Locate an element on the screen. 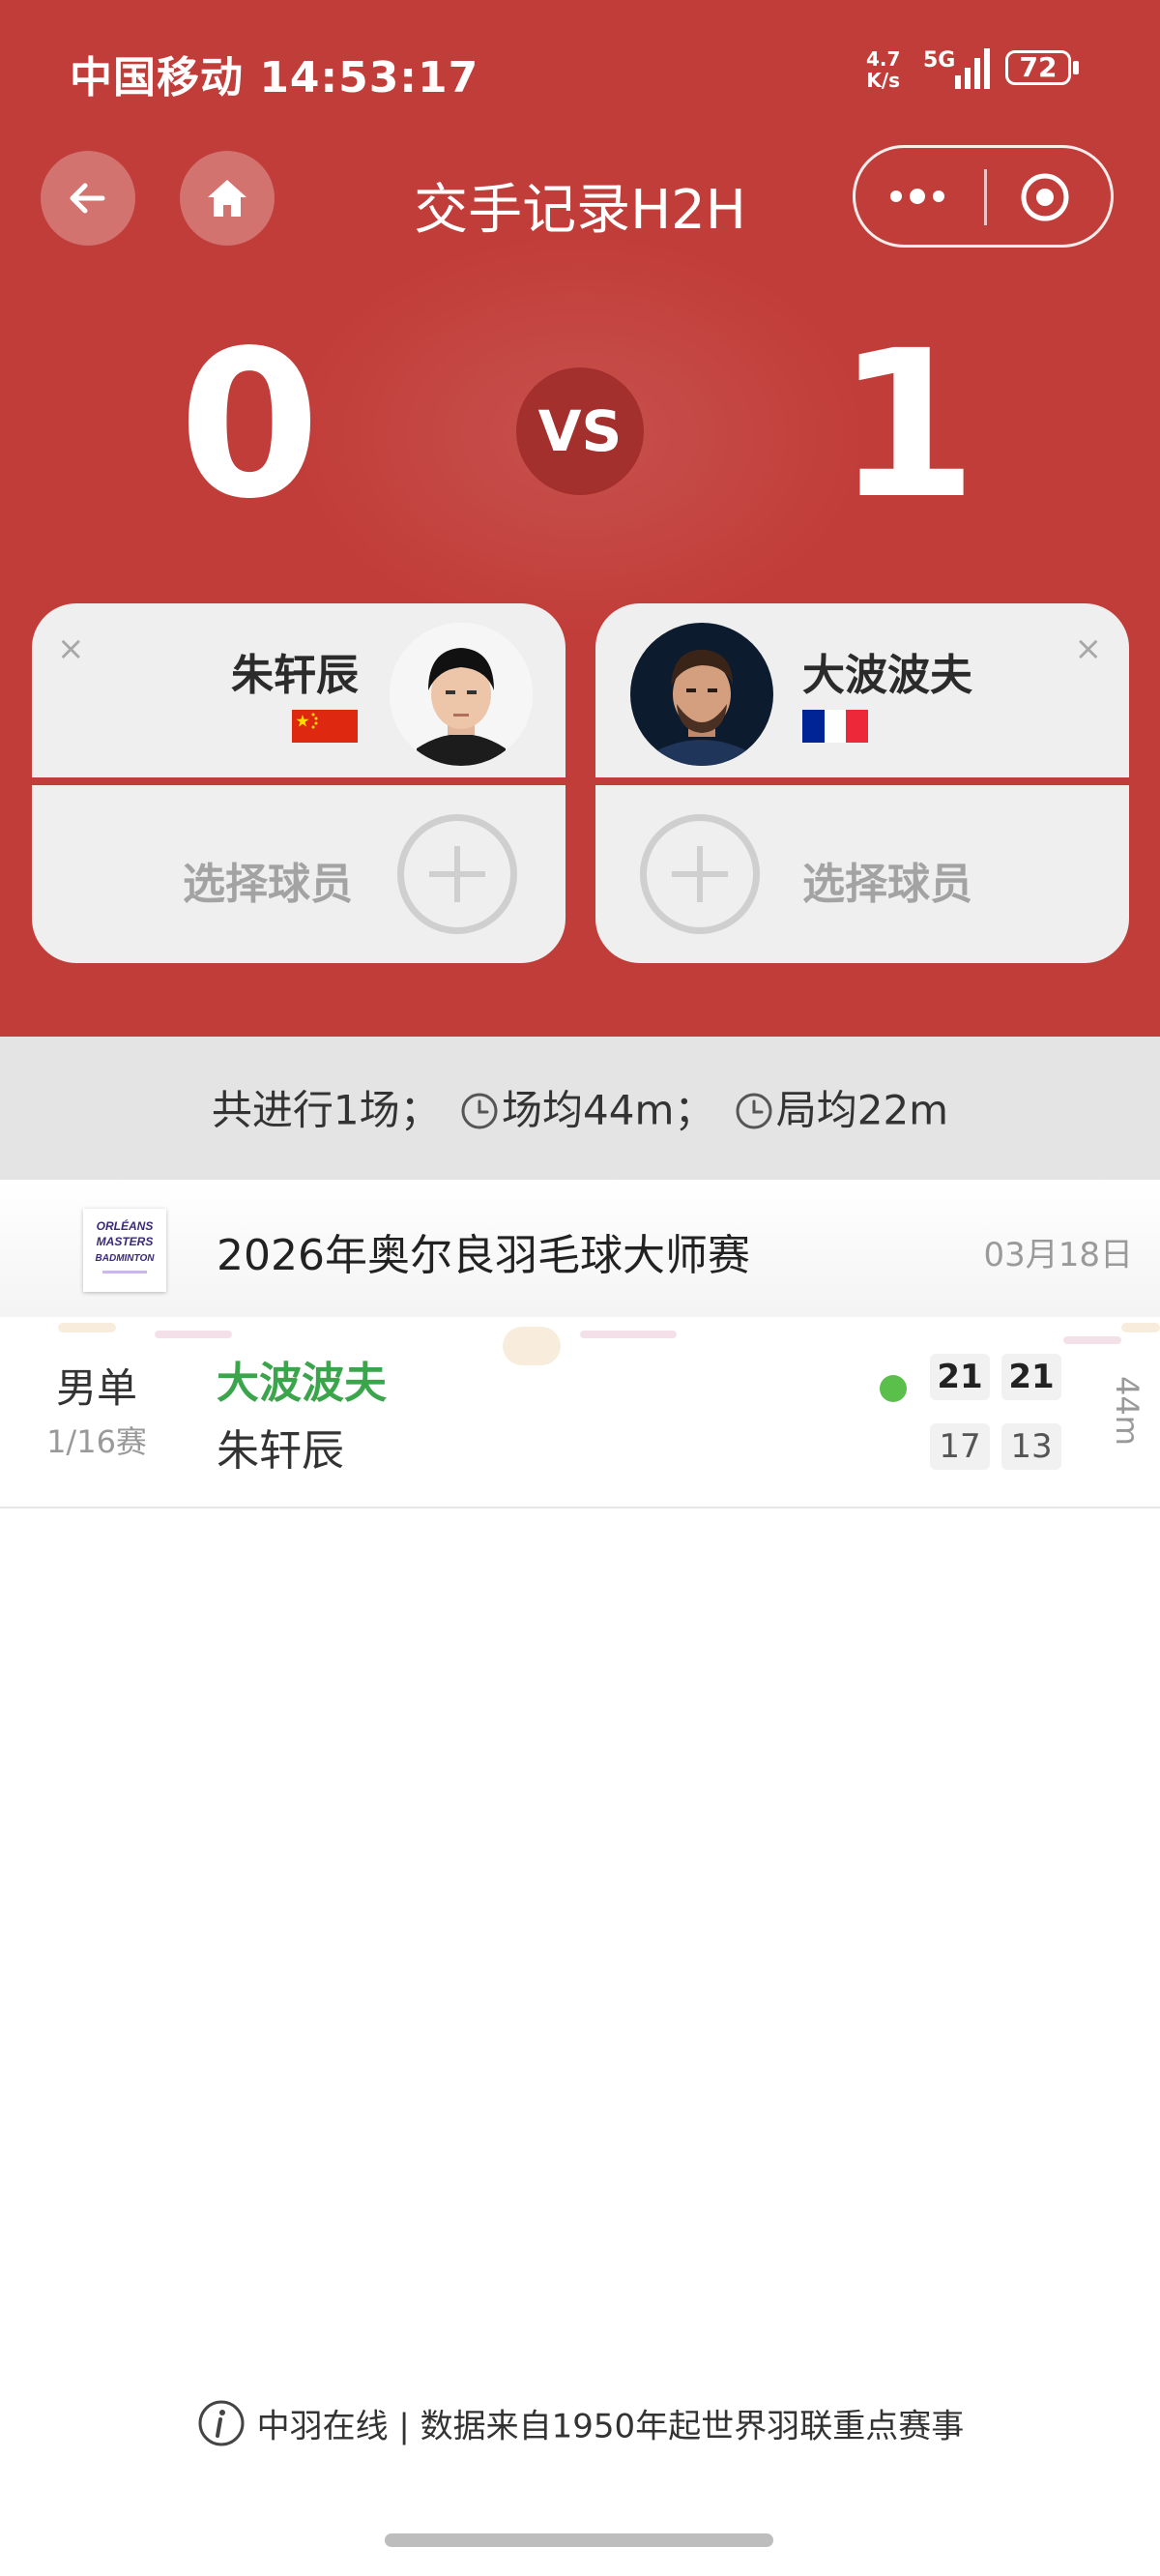 This screenshot has width=1160, height=2576. battery-icon: 72 is located at coordinates (1043, 68).